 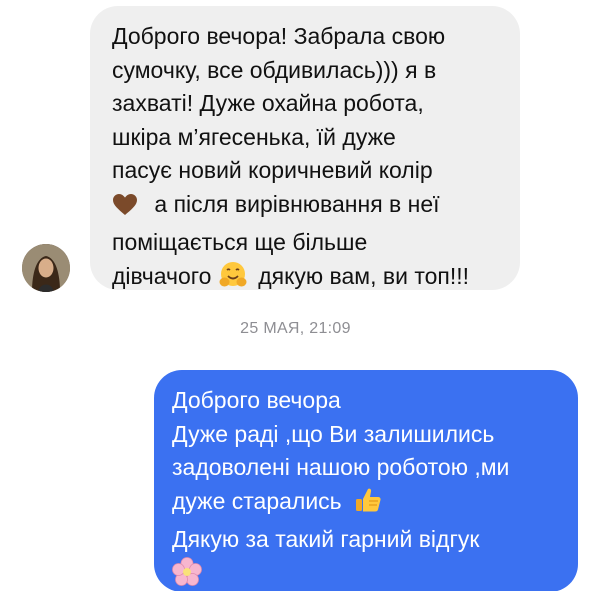 I want to click on message-line-with-emoji: дівчачого дякую вам, ви топ!!!, so click(x=306, y=279).